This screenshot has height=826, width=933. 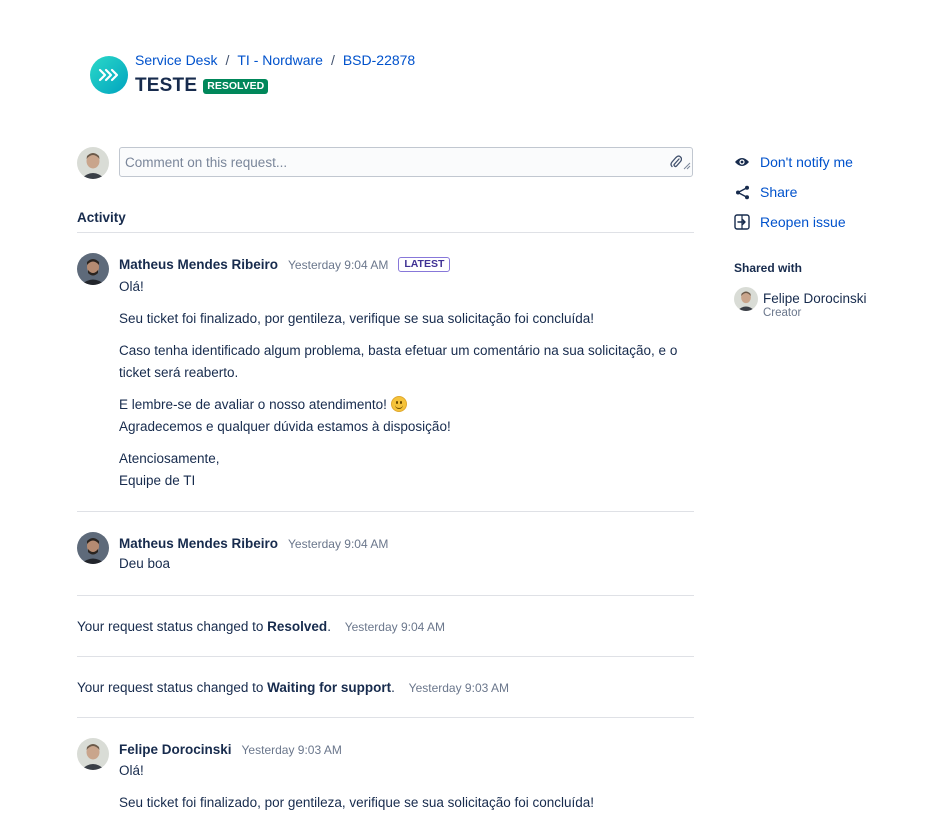 I want to click on activity-heading: Activity, so click(x=101, y=217).